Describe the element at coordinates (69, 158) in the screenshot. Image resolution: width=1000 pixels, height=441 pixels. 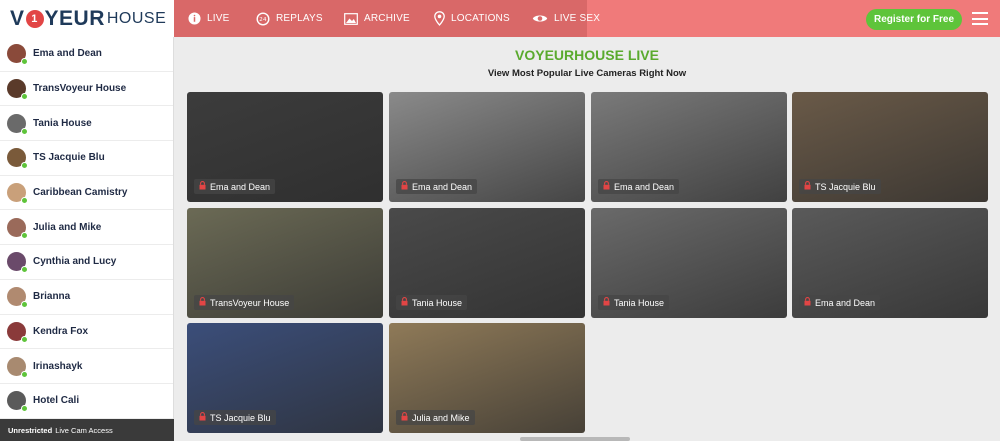
I see `sidebar-item-label: TS Jacquie Blu` at that location.